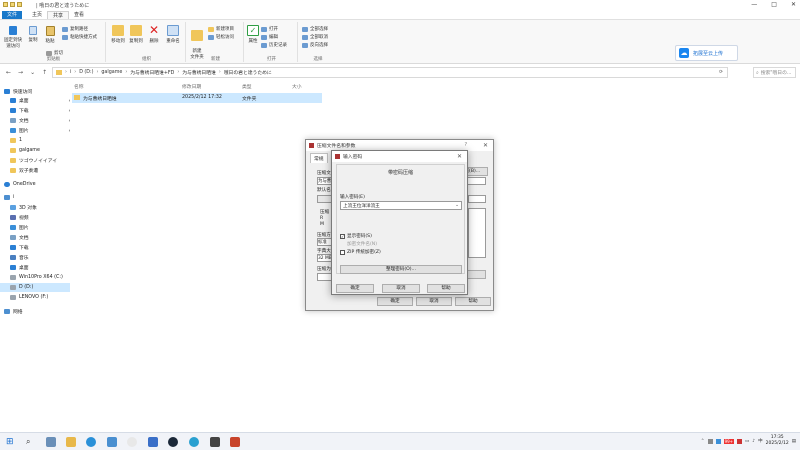 This screenshot has width=800, height=450. I want to click on breadcrumb-game: 为与曹绣日晒谁, so click(199, 72).